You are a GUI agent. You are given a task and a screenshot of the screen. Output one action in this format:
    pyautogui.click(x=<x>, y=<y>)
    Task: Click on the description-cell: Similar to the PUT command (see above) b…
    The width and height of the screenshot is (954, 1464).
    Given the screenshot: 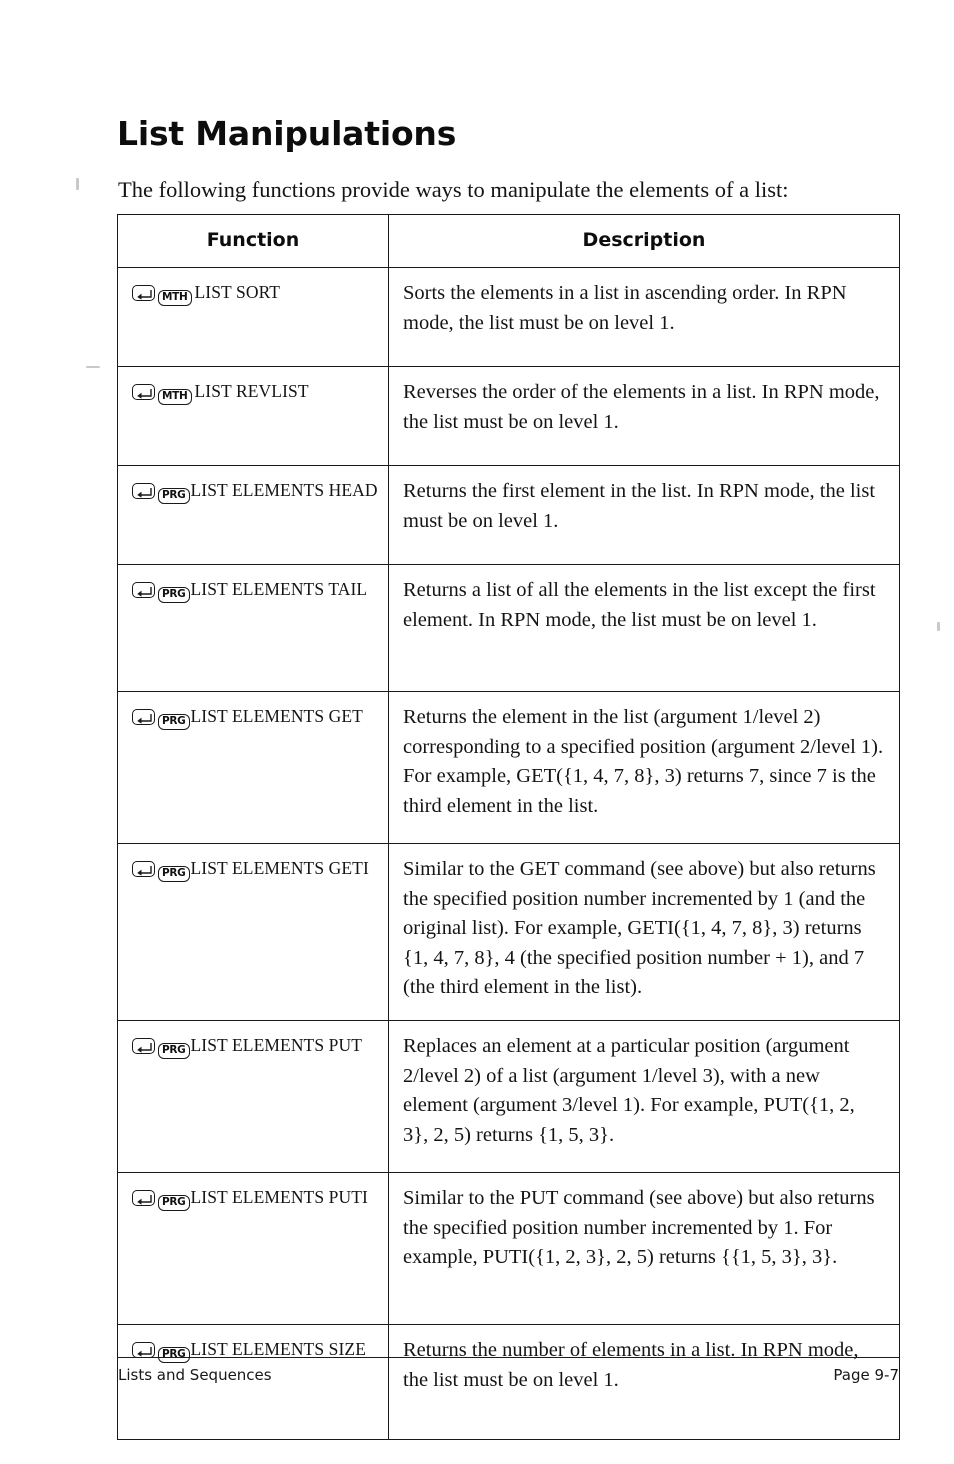 What is the action you would take?
    pyautogui.click(x=644, y=1248)
    